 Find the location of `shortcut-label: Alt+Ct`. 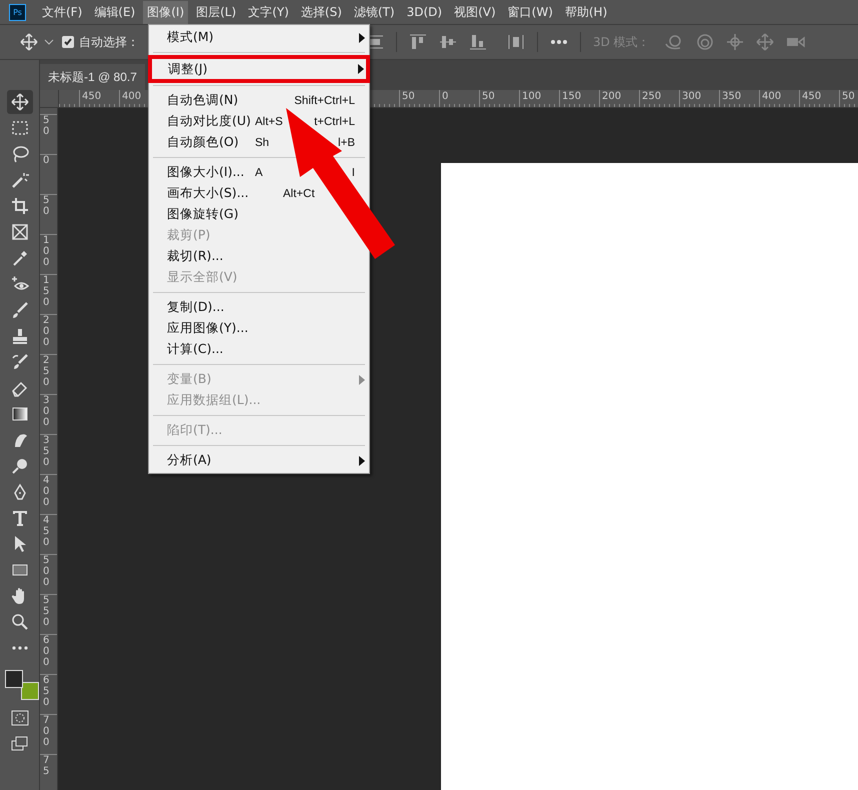

shortcut-label: Alt+Ct is located at coordinates (299, 194).